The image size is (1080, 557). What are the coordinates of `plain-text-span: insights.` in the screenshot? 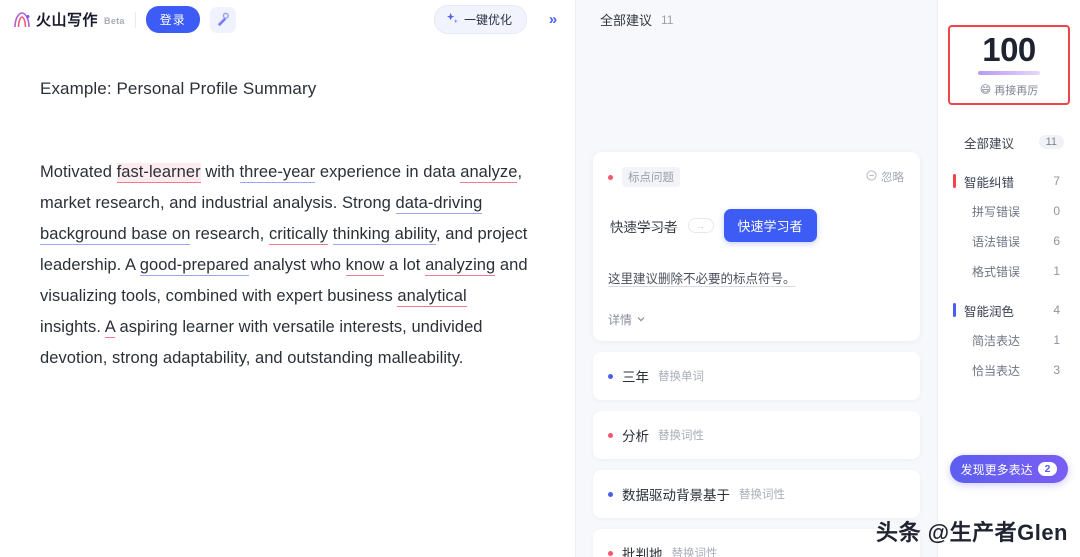 It's located at (72, 327).